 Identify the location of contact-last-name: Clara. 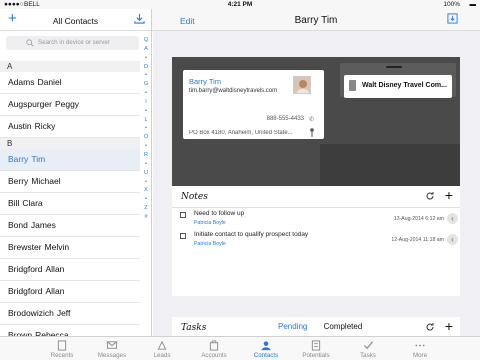
(32, 203).